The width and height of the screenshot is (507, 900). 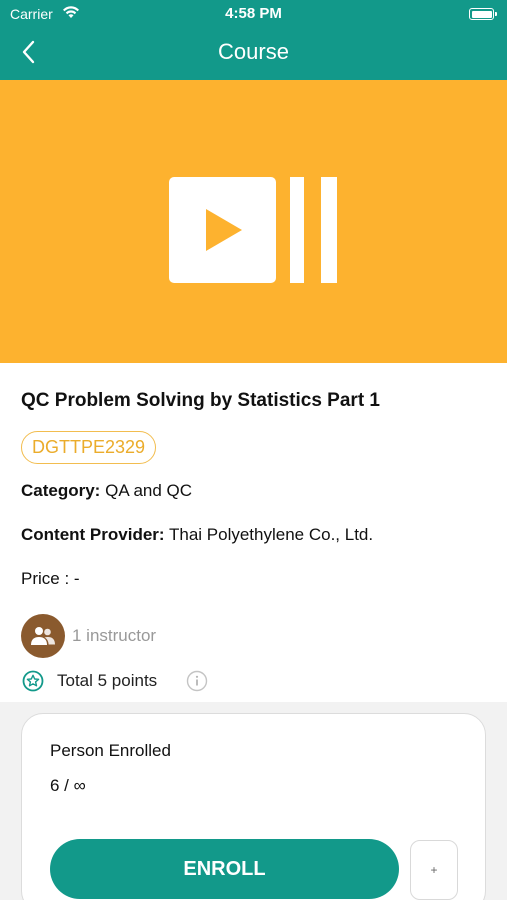 I want to click on clock: 4:58 PM, so click(x=253, y=13).